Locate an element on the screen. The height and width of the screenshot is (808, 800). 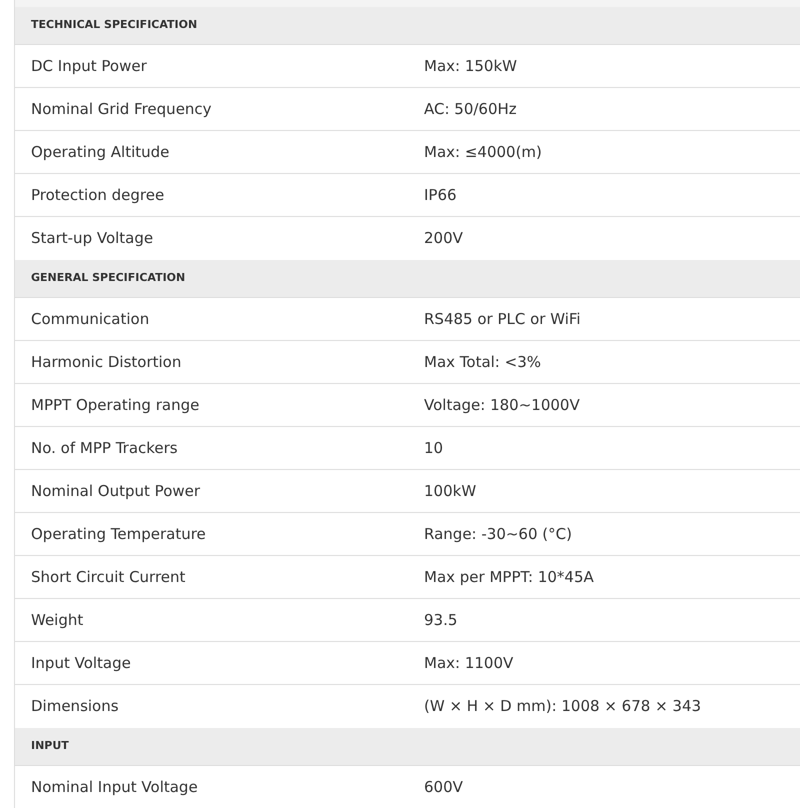
spec-value: Max: 150kW is located at coordinates (470, 65).